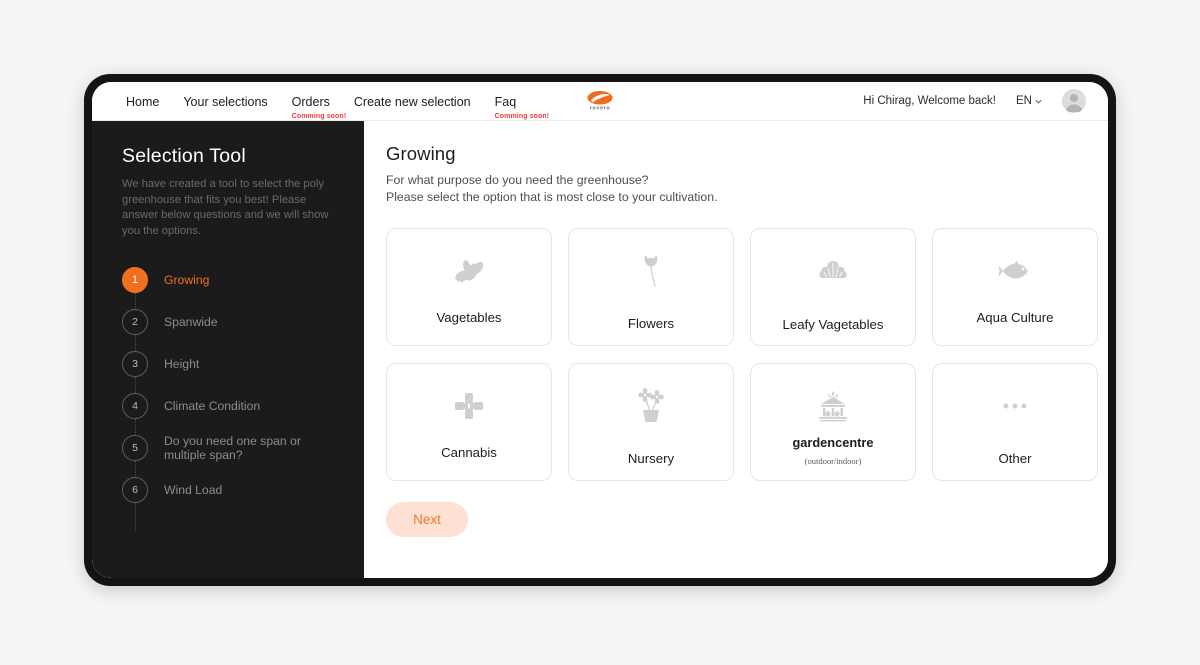 The height and width of the screenshot is (665, 1200). I want to click on option-card-label: Flowers, so click(651, 323).